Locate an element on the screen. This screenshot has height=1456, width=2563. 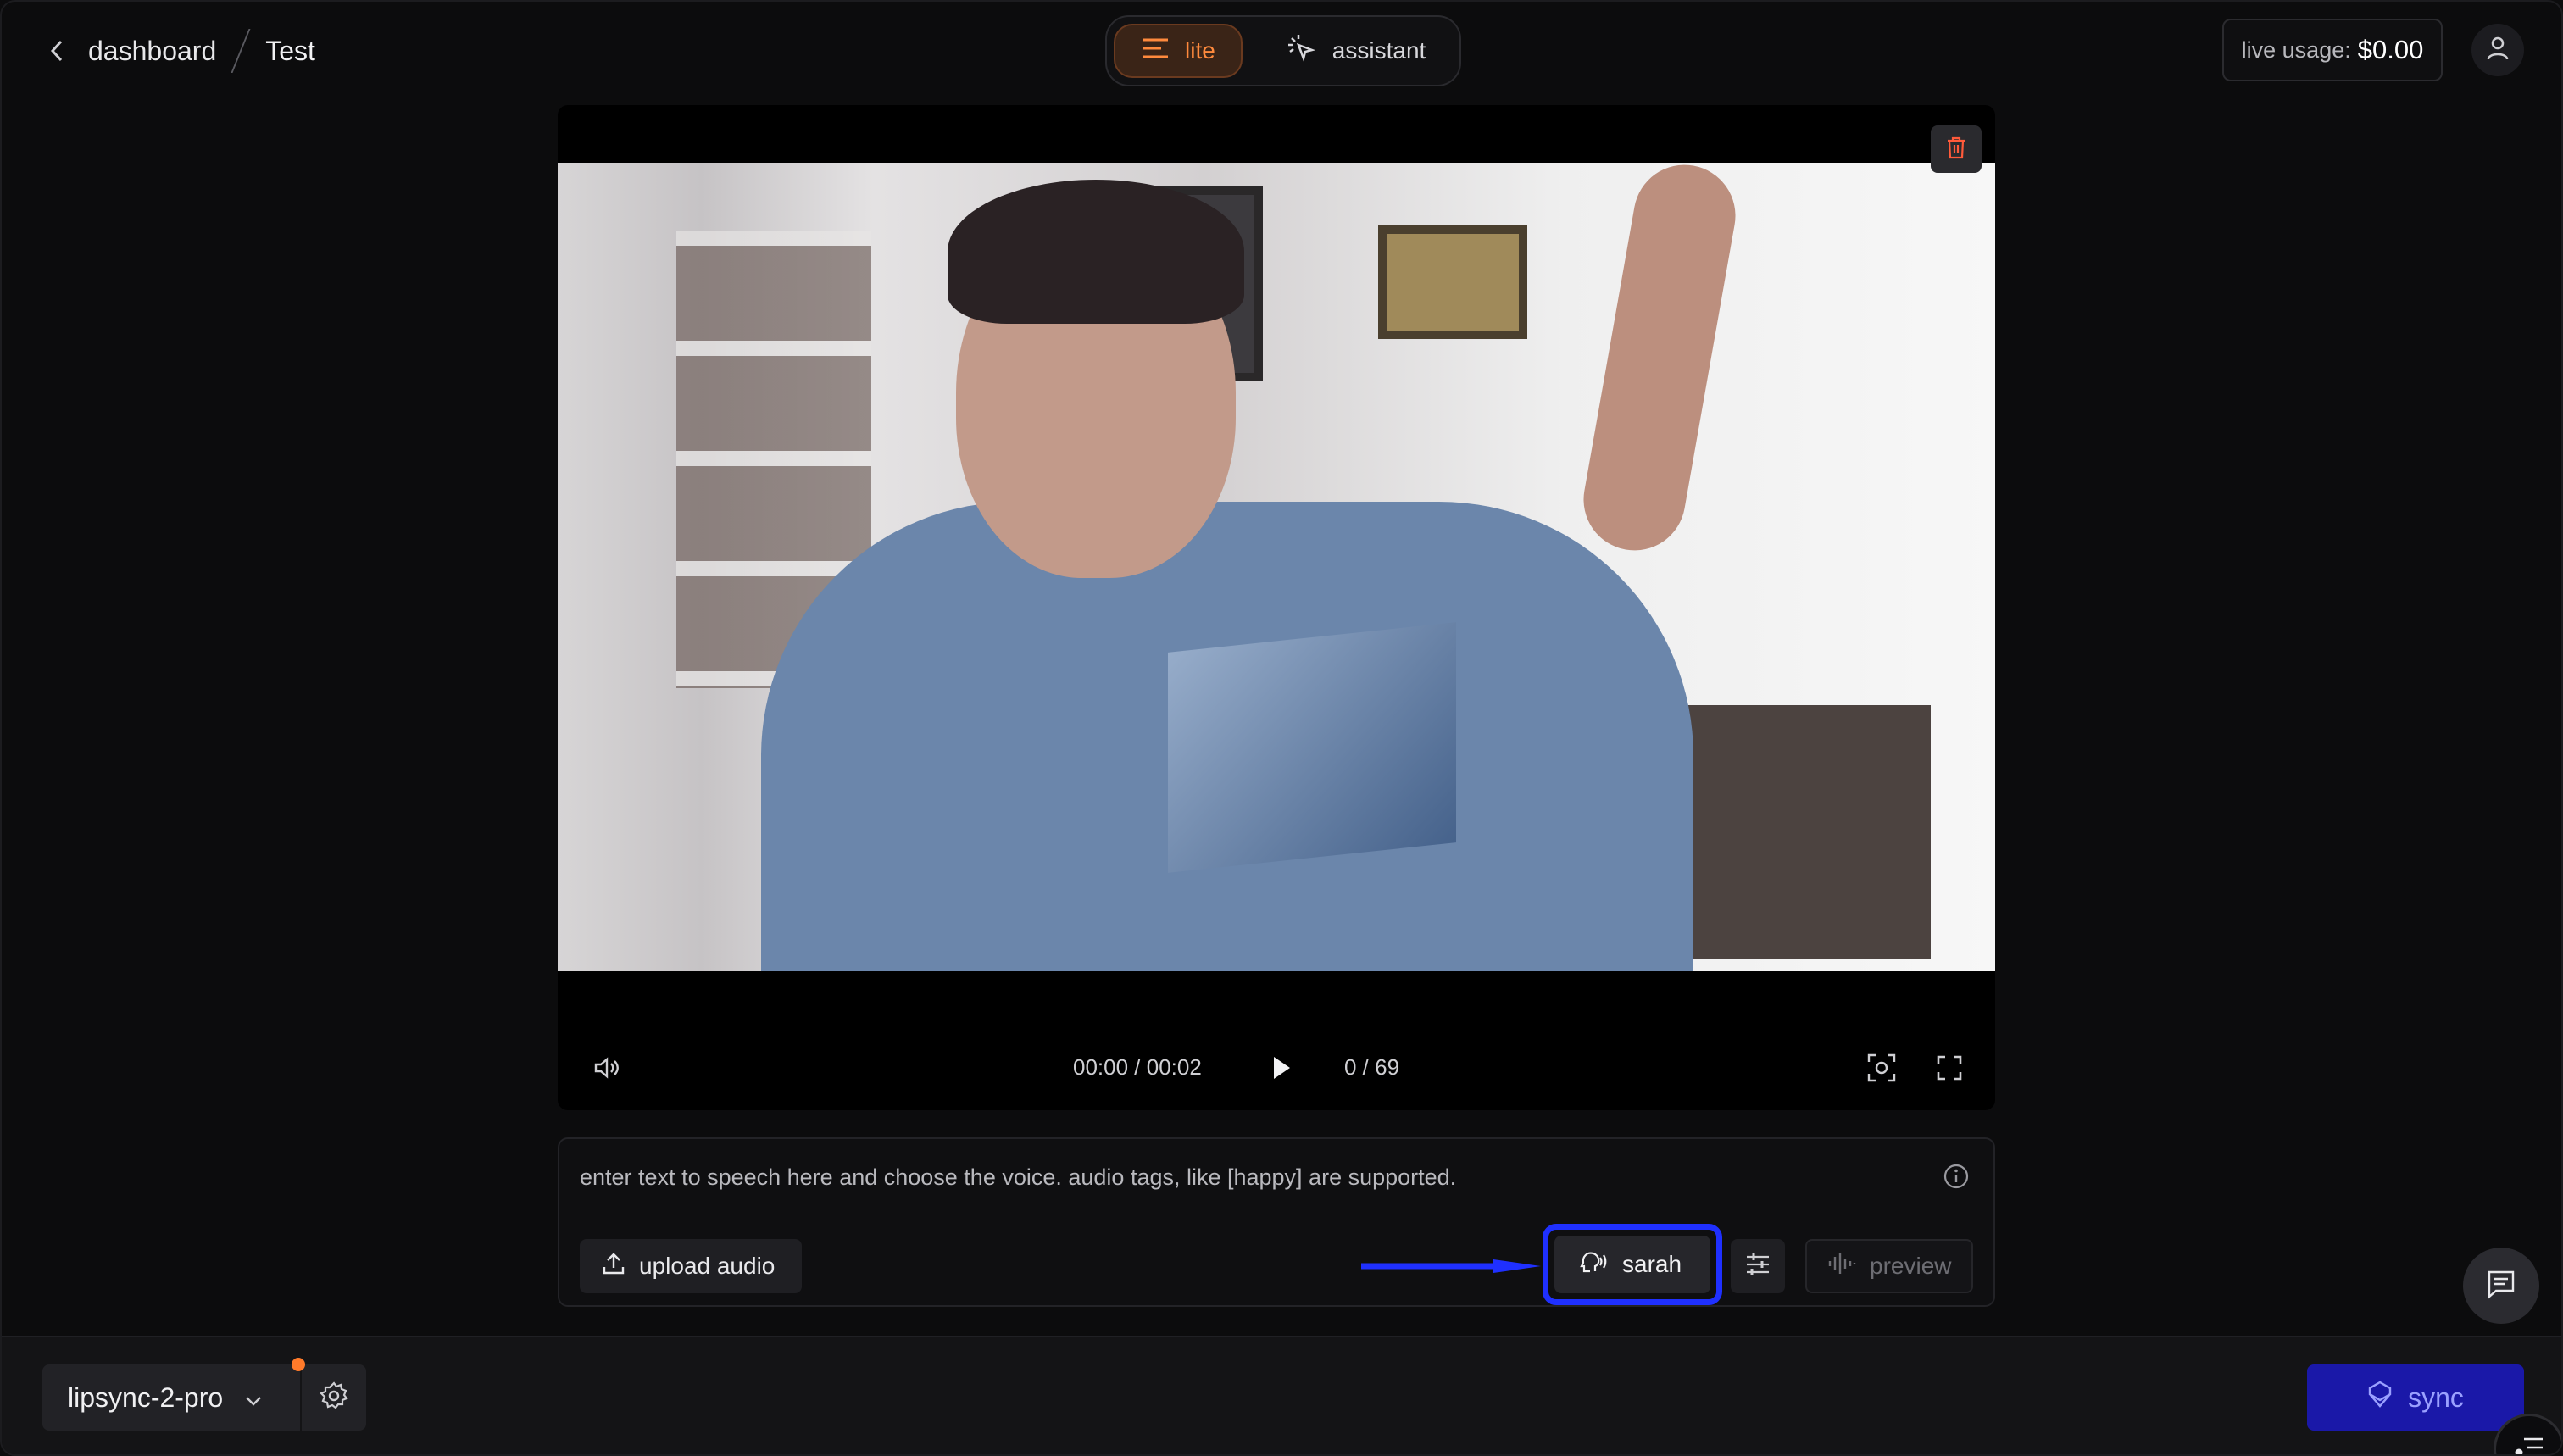
breadcrumb: dashboard Test is located at coordinates (179, 51).